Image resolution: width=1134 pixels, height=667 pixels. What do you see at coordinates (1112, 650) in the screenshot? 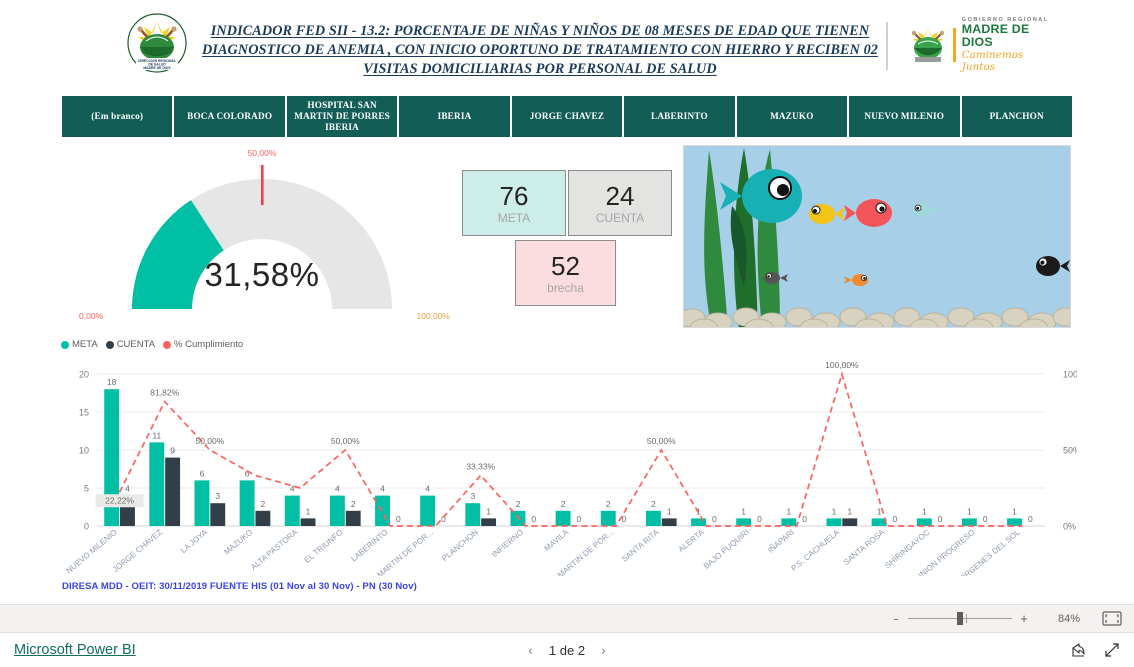
I see `fullscreen-icon` at bounding box center [1112, 650].